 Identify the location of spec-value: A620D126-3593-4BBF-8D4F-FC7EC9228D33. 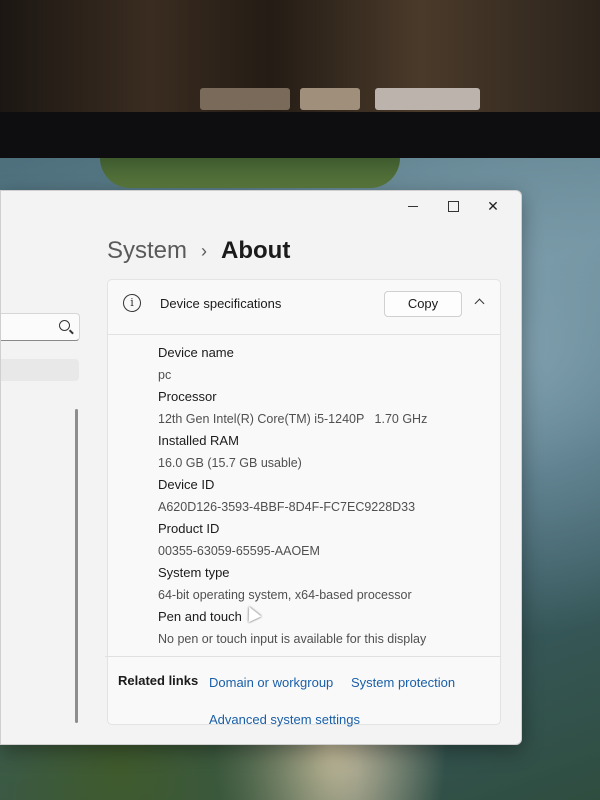
(287, 507).